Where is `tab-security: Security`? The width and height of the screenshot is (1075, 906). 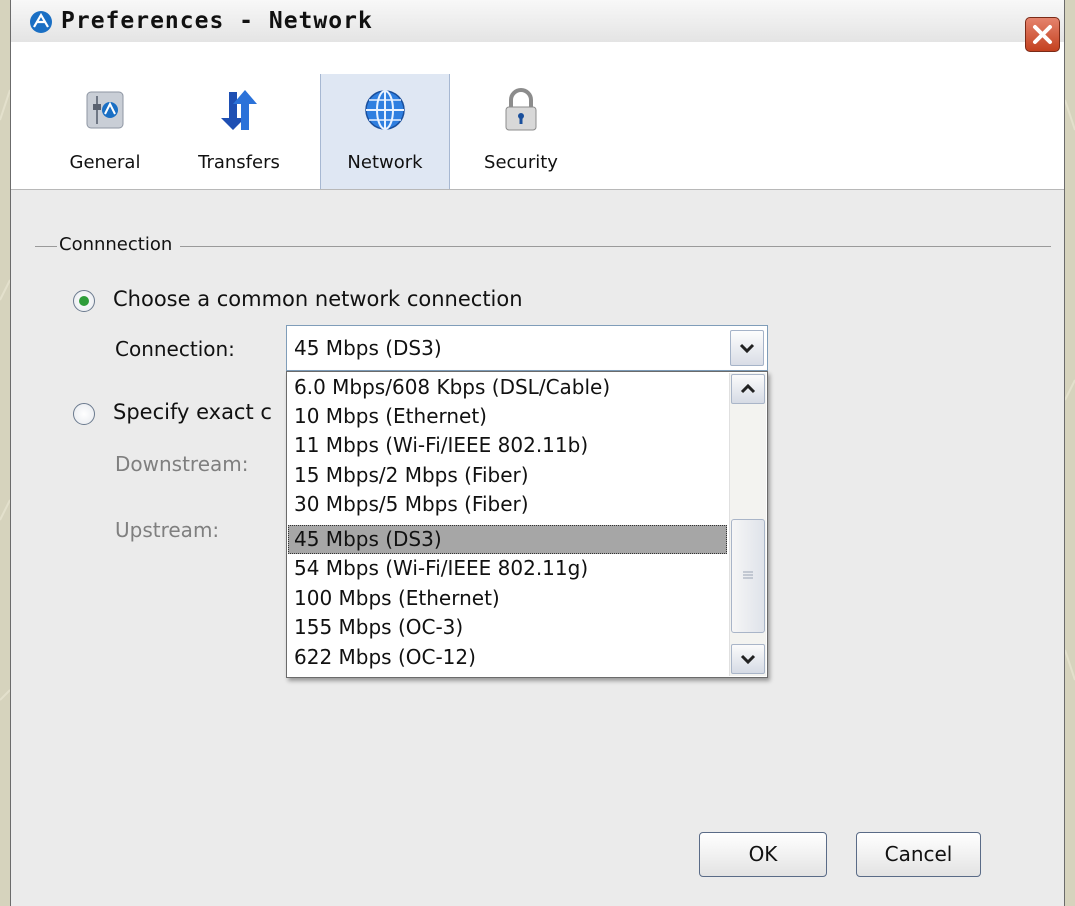
tab-security: Security is located at coordinates (521, 131).